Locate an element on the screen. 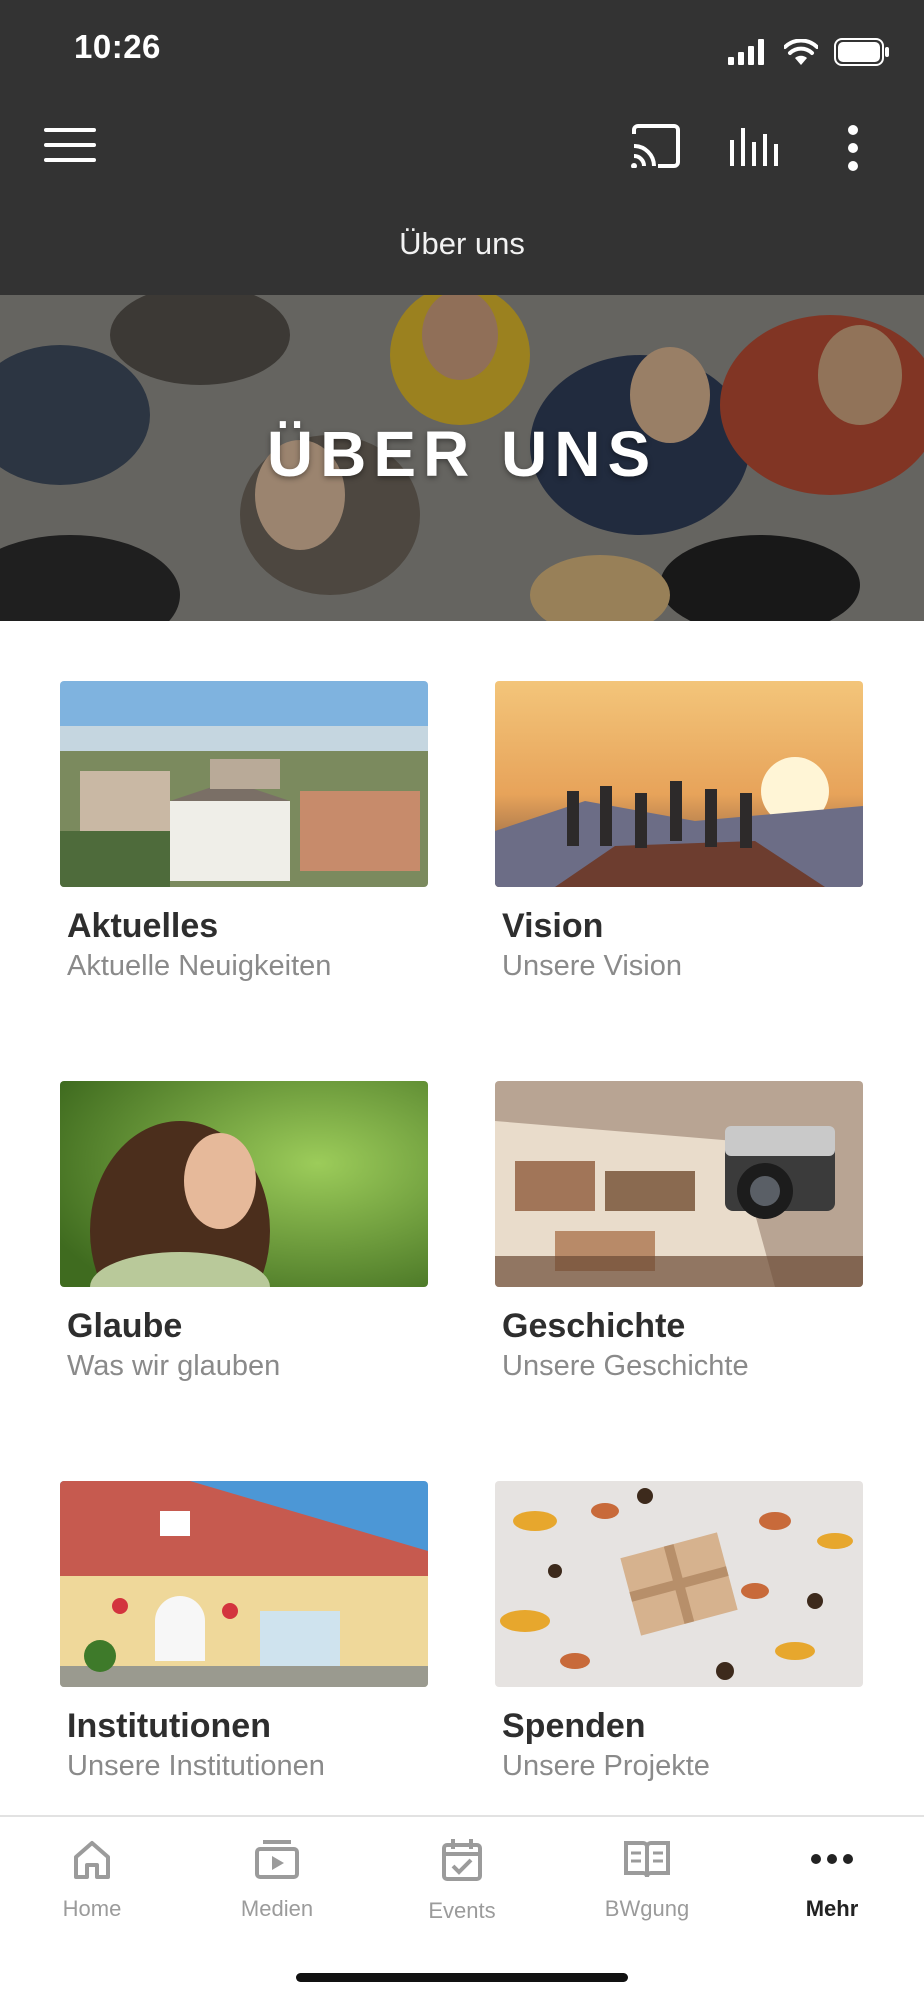 This screenshot has height=2002, width=924. card-spenden: Spenden Unsere Projekte is located at coordinates (679, 1632).